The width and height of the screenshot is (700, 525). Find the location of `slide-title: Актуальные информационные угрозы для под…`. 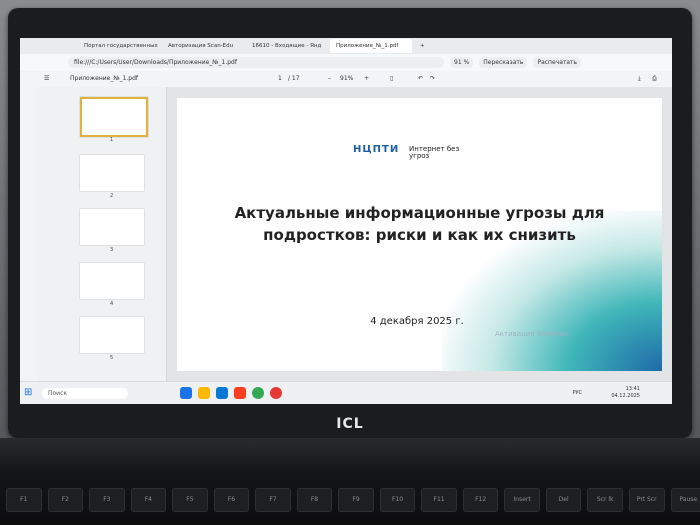

slide-title: Актуальные информационные угрозы для под… is located at coordinates (419, 224).